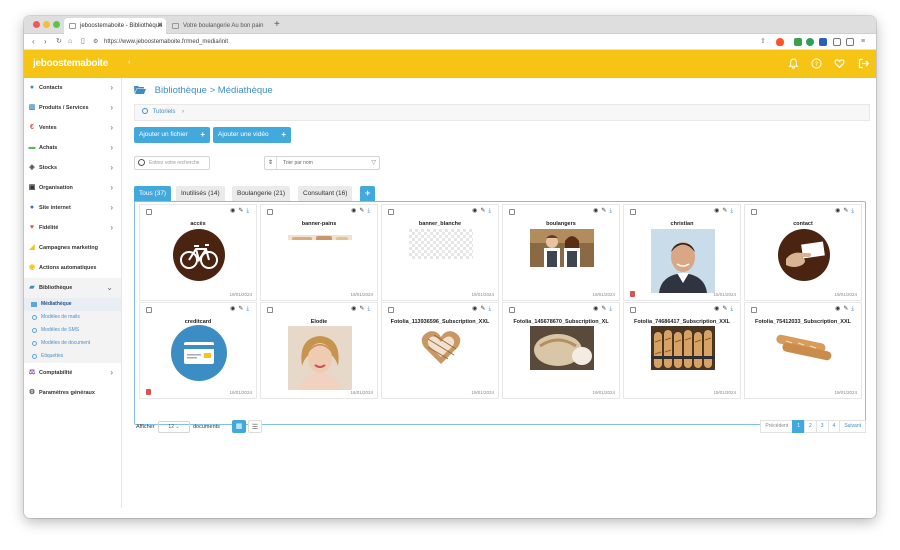 Image resolution: width=900 pixels, height=550 pixels. Describe the element at coordinates (219, 26) in the screenshot. I see `browser-tab-inactive: Votre boulangerie Au bon pain` at that location.